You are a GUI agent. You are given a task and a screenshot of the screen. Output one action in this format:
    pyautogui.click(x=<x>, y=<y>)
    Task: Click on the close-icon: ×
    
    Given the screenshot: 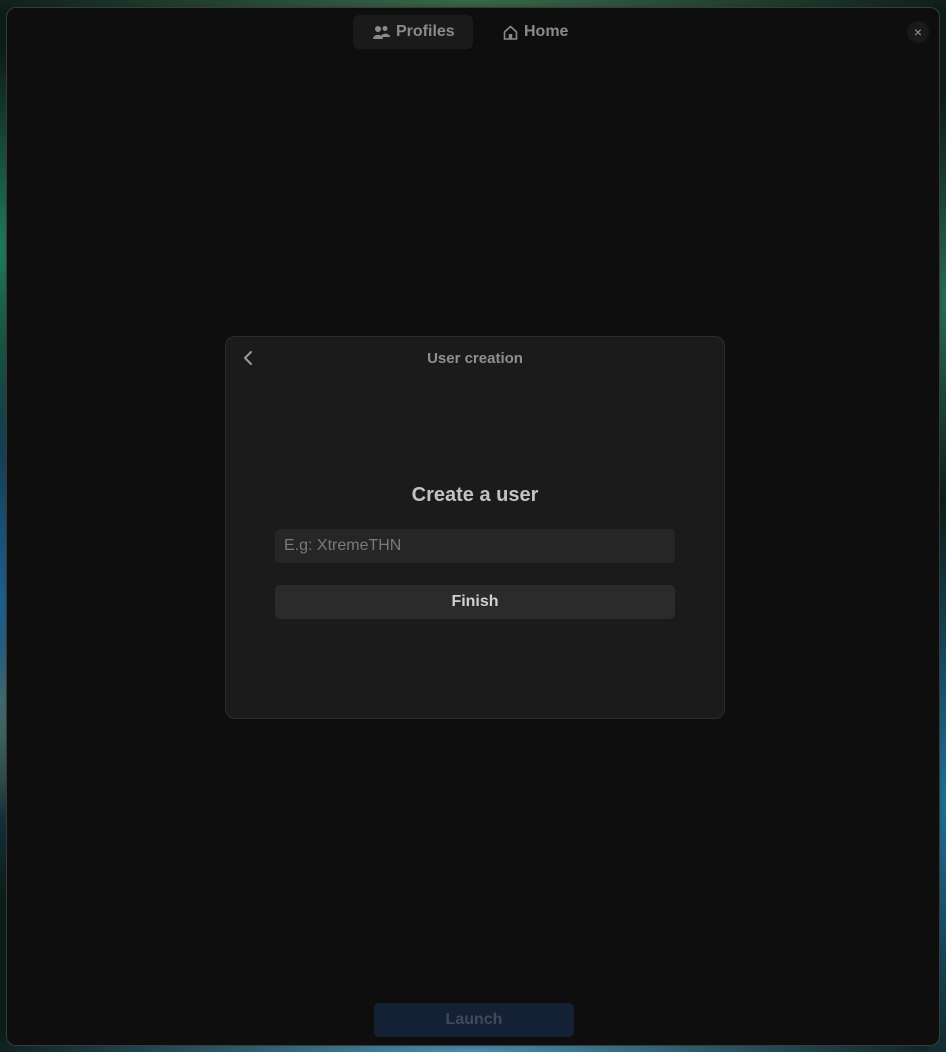 What is the action you would take?
    pyautogui.click(x=918, y=32)
    